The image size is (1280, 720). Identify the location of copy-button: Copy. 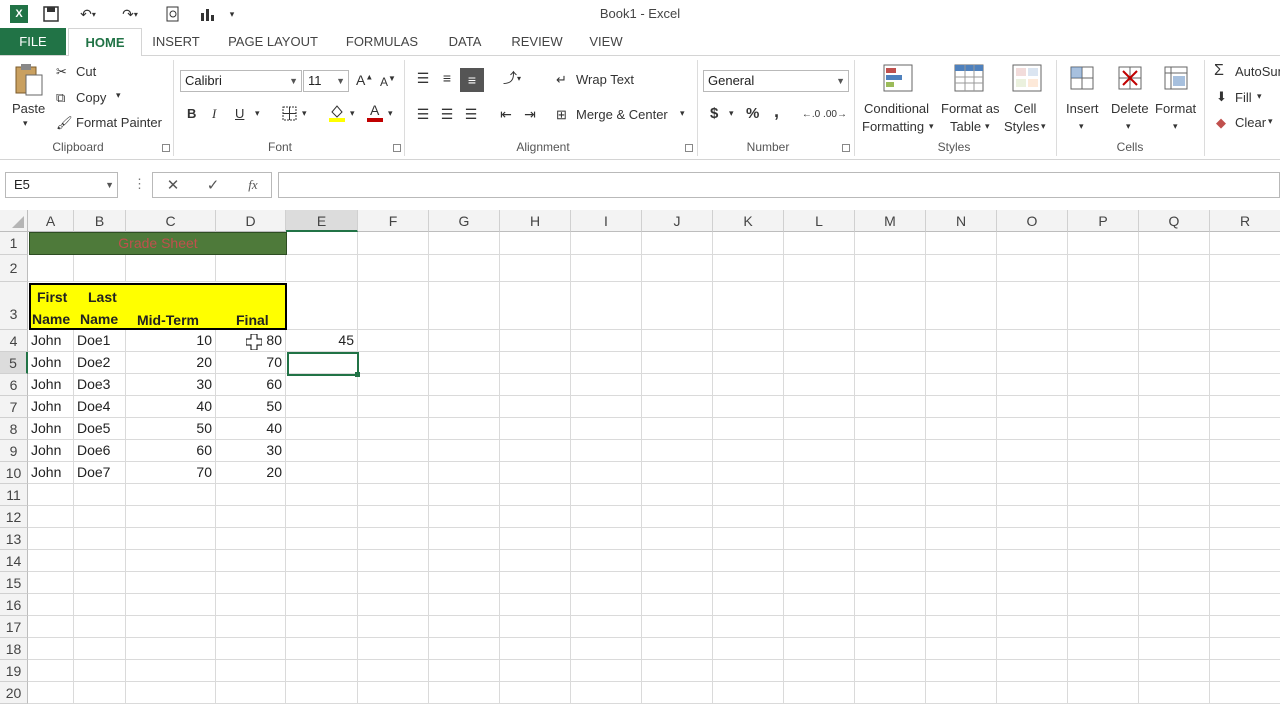
(91, 97).